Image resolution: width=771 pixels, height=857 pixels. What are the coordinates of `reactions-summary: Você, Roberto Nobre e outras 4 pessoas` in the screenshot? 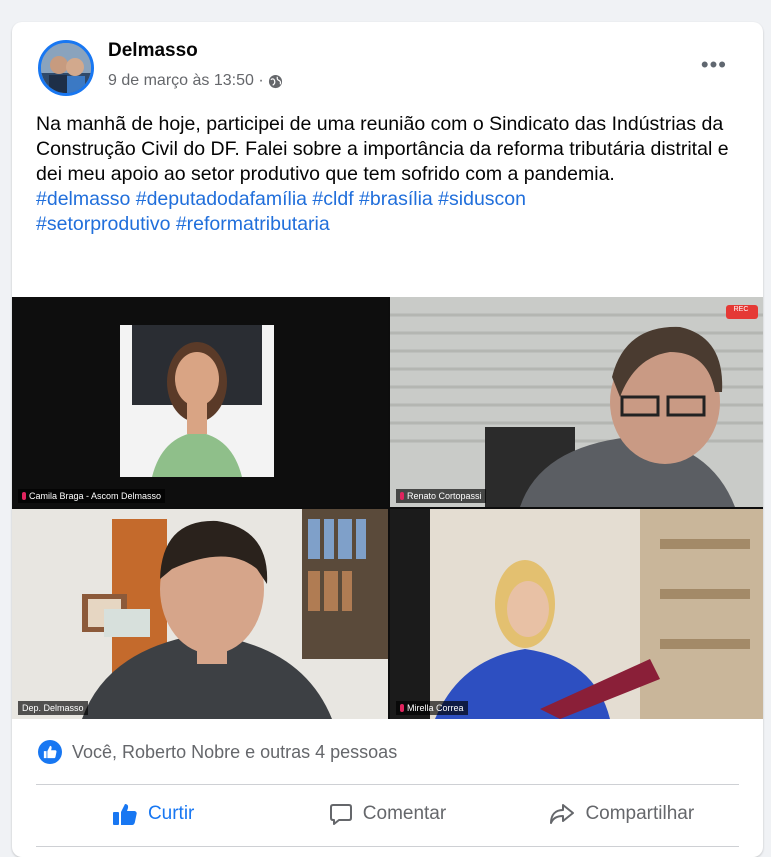 It's located at (217, 752).